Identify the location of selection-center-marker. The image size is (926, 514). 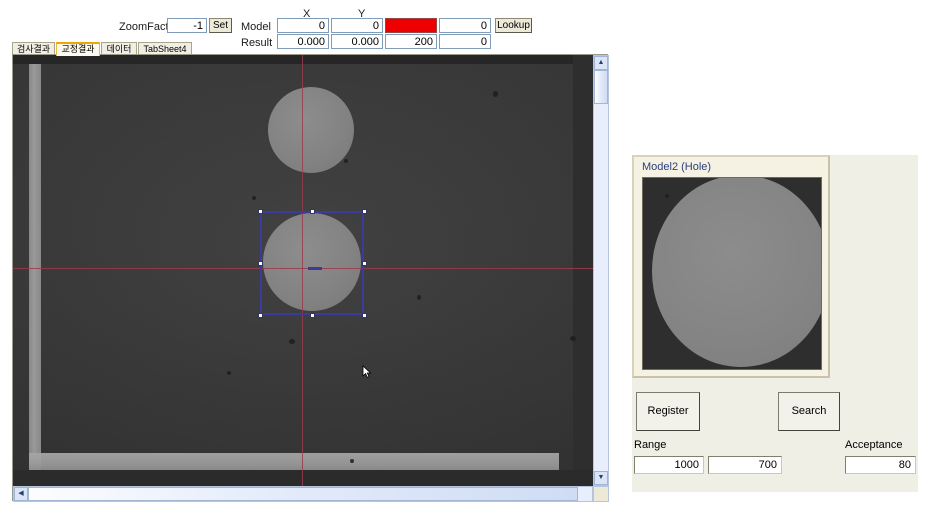
(315, 268).